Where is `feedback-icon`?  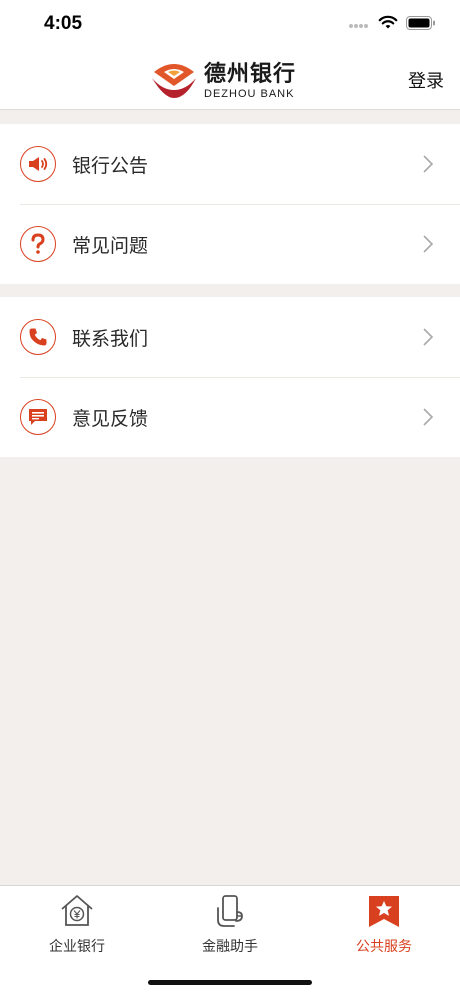 feedback-icon is located at coordinates (38, 417).